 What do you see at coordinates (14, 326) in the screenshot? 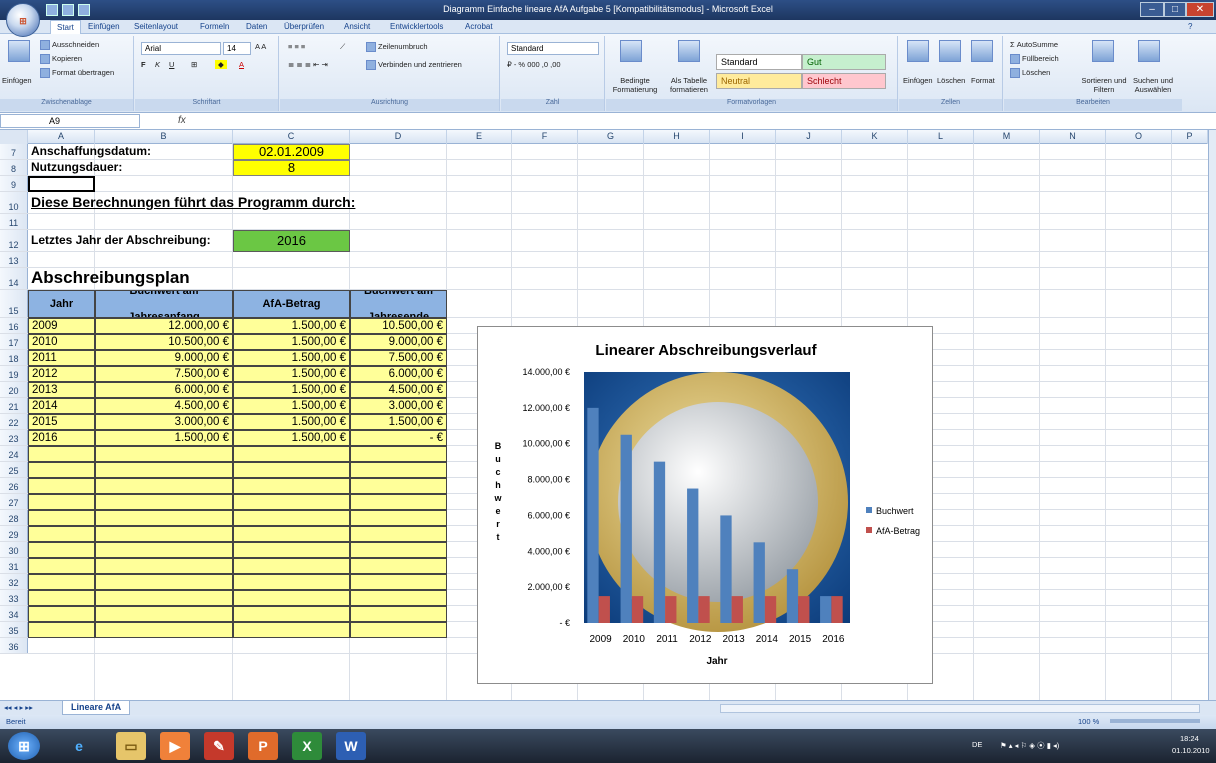
I see `row-header: 16` at bounding box center [14, 326].